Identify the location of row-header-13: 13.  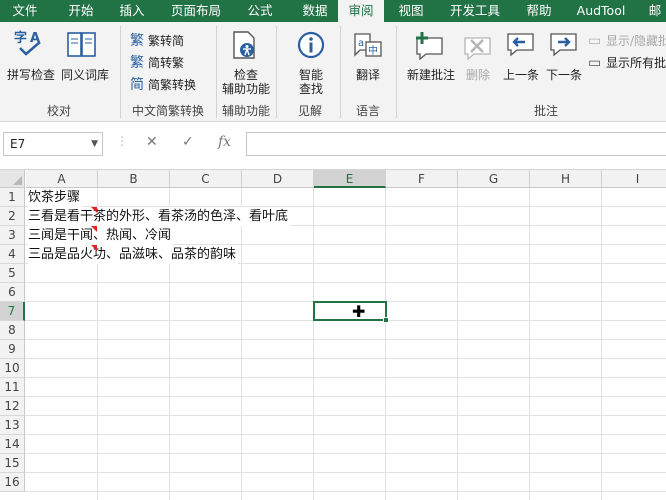
(12, 425).